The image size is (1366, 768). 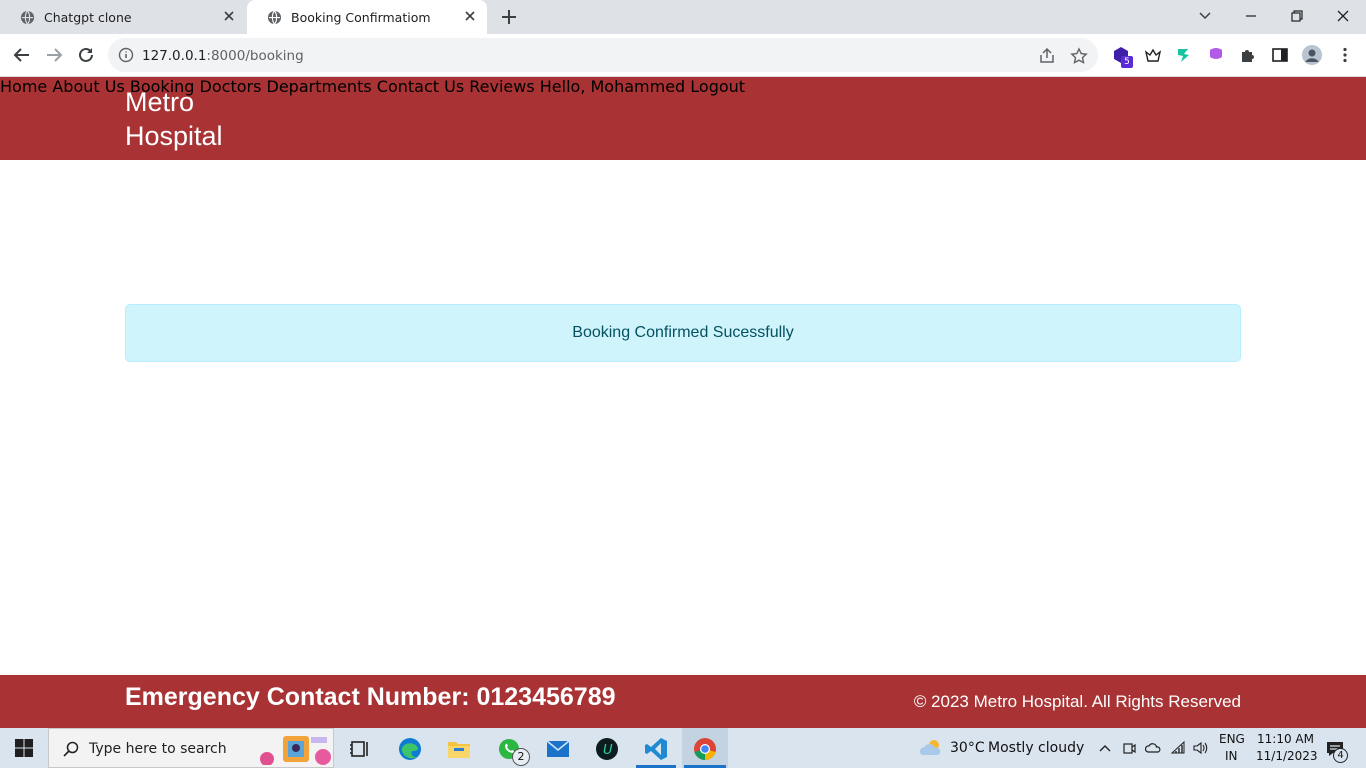 I want to click on clock-date: 11/1/2023, so click(x=1287, y=756).